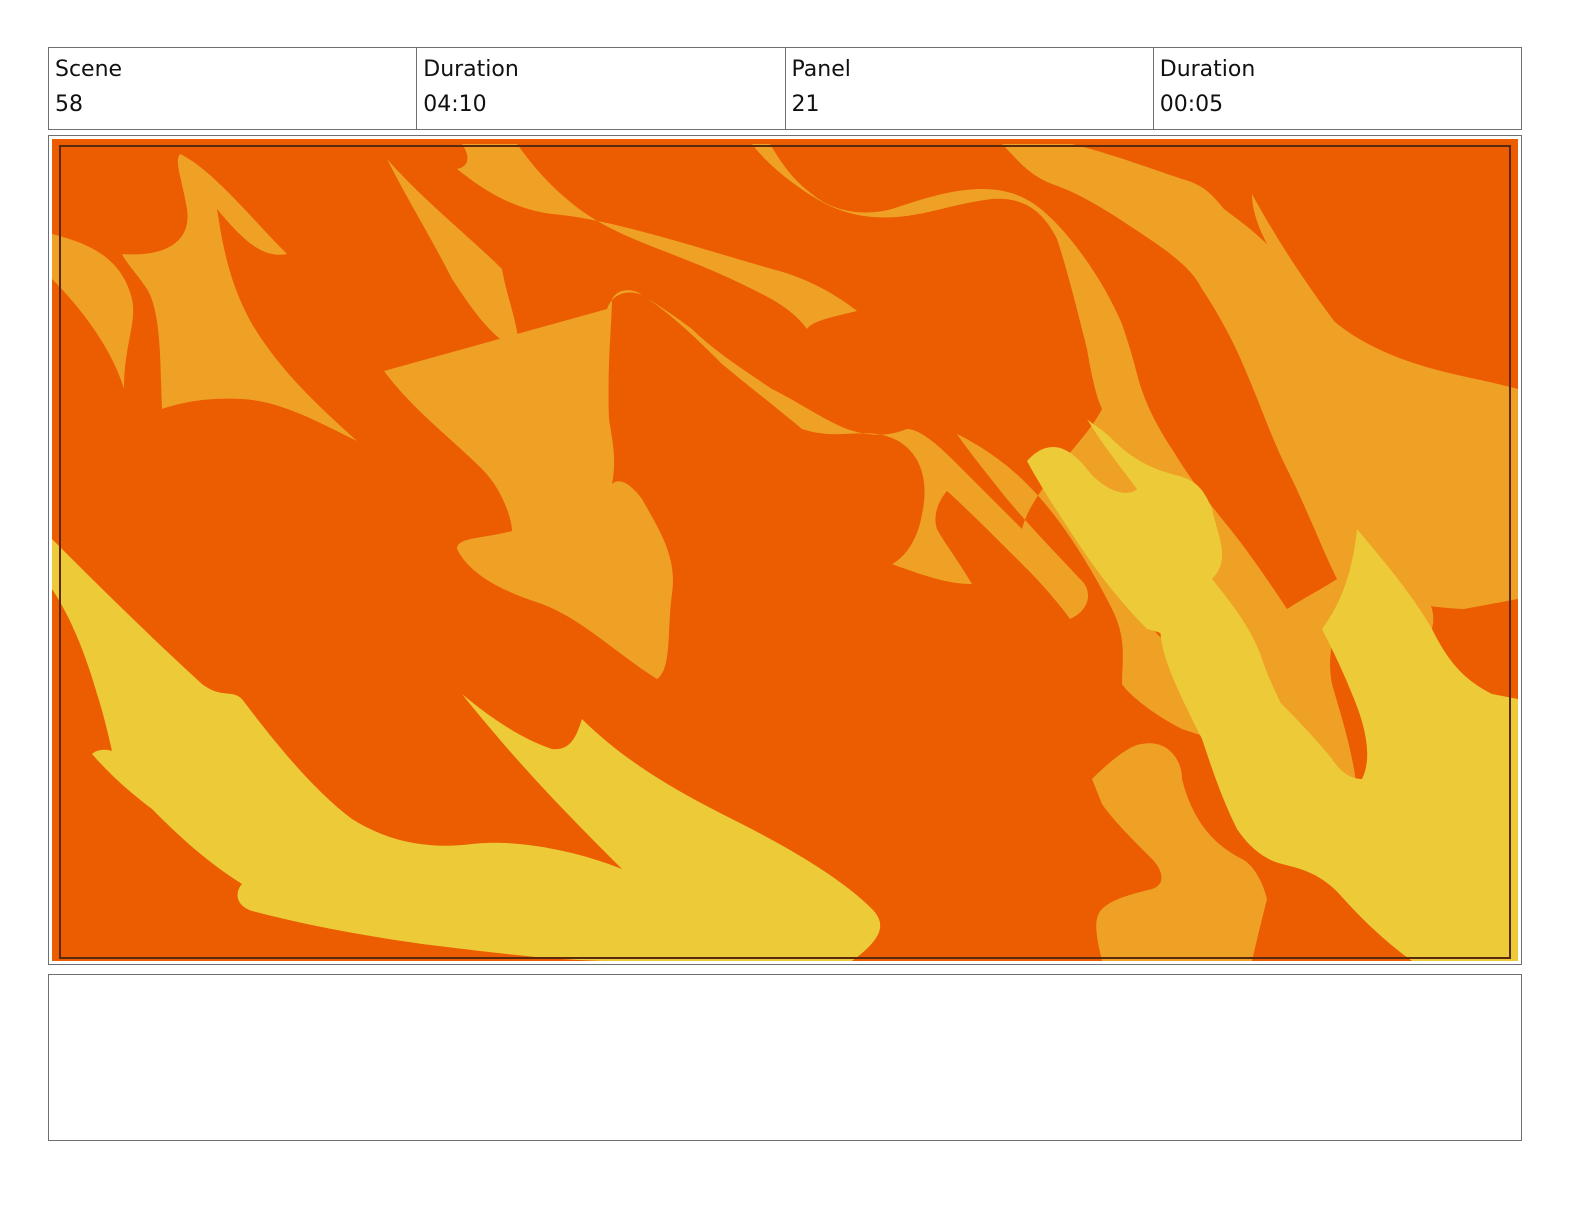 The width and height of the screenshot is (1584, 1224). What do you see at coordinates (601, 88) in the screenshot?
I see `scene-duration-cell: Duration 04:10` at bounding box center [601, 88].